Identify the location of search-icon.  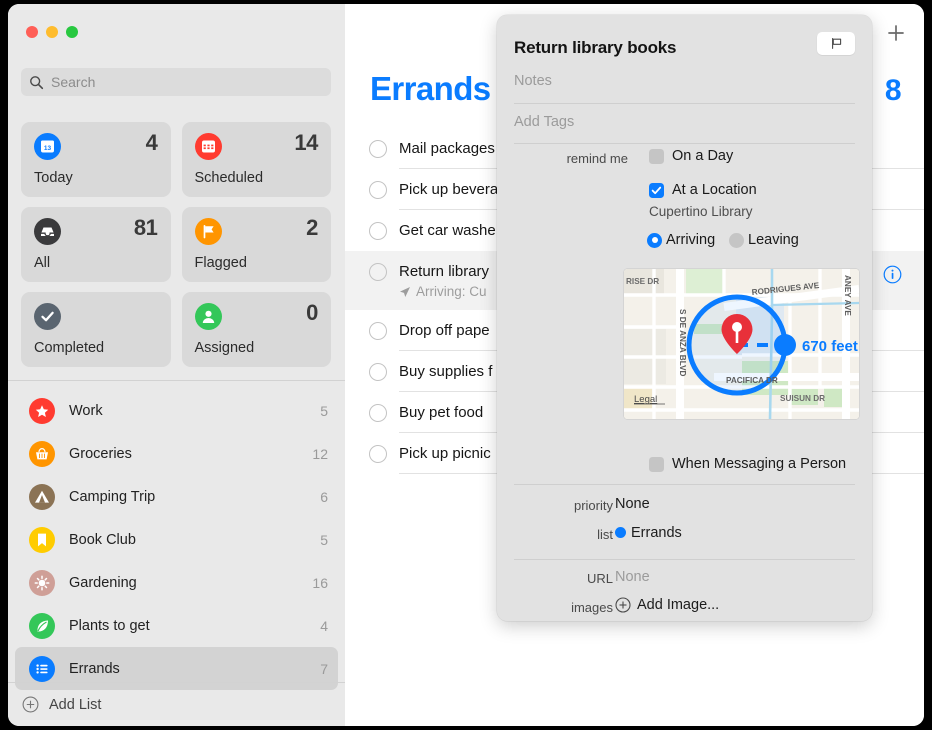
(37, 82).